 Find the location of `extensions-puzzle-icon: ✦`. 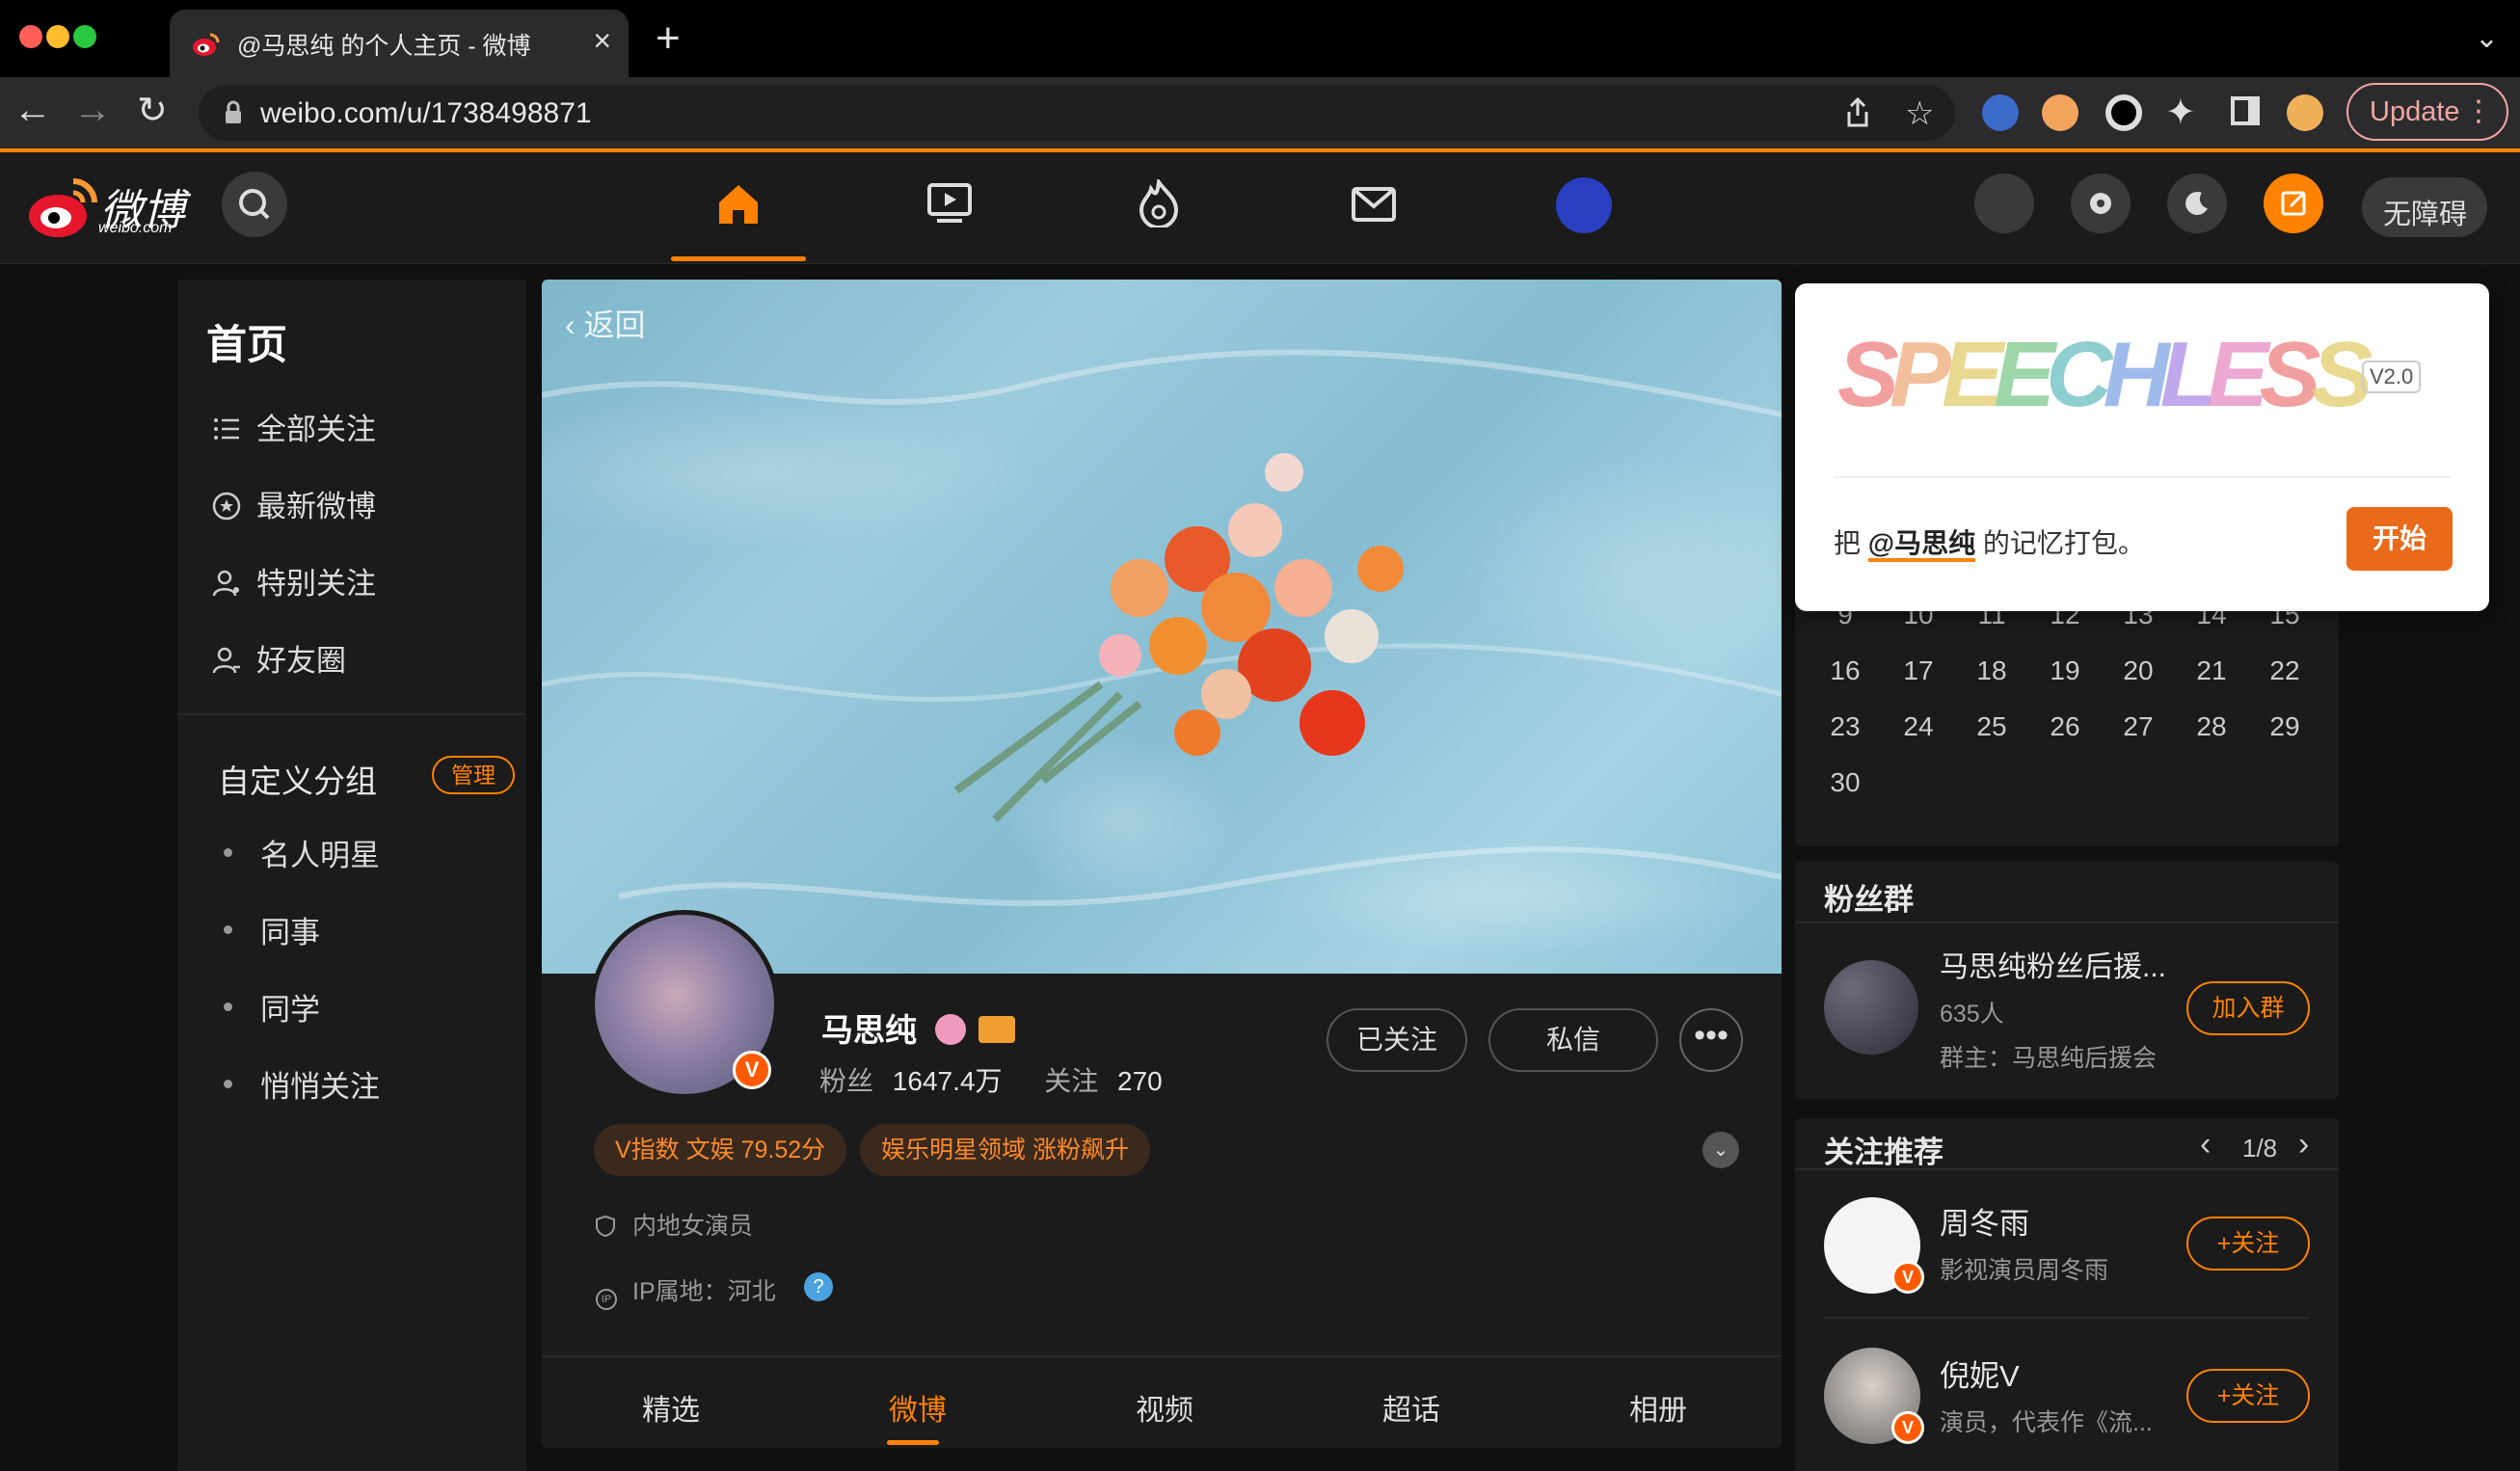

extensions-puzzle-icon: ✦ is located at coordinates (2180, 112).